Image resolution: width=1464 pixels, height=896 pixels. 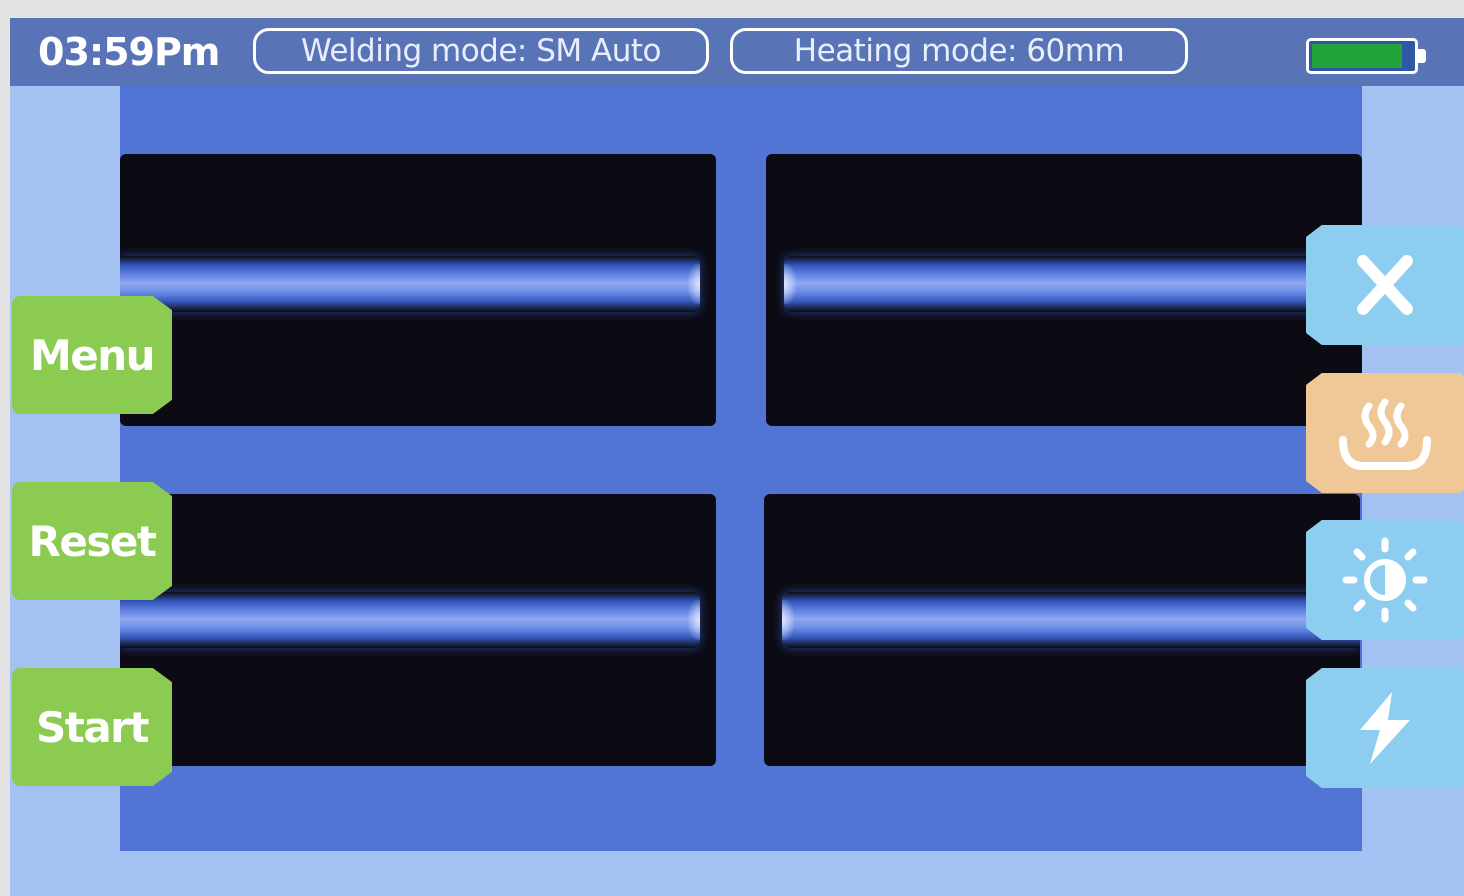 What do you see at coordinates (92, 727) in the screenshot?
I see `start-button: Start` at bounding box center [92, 727].